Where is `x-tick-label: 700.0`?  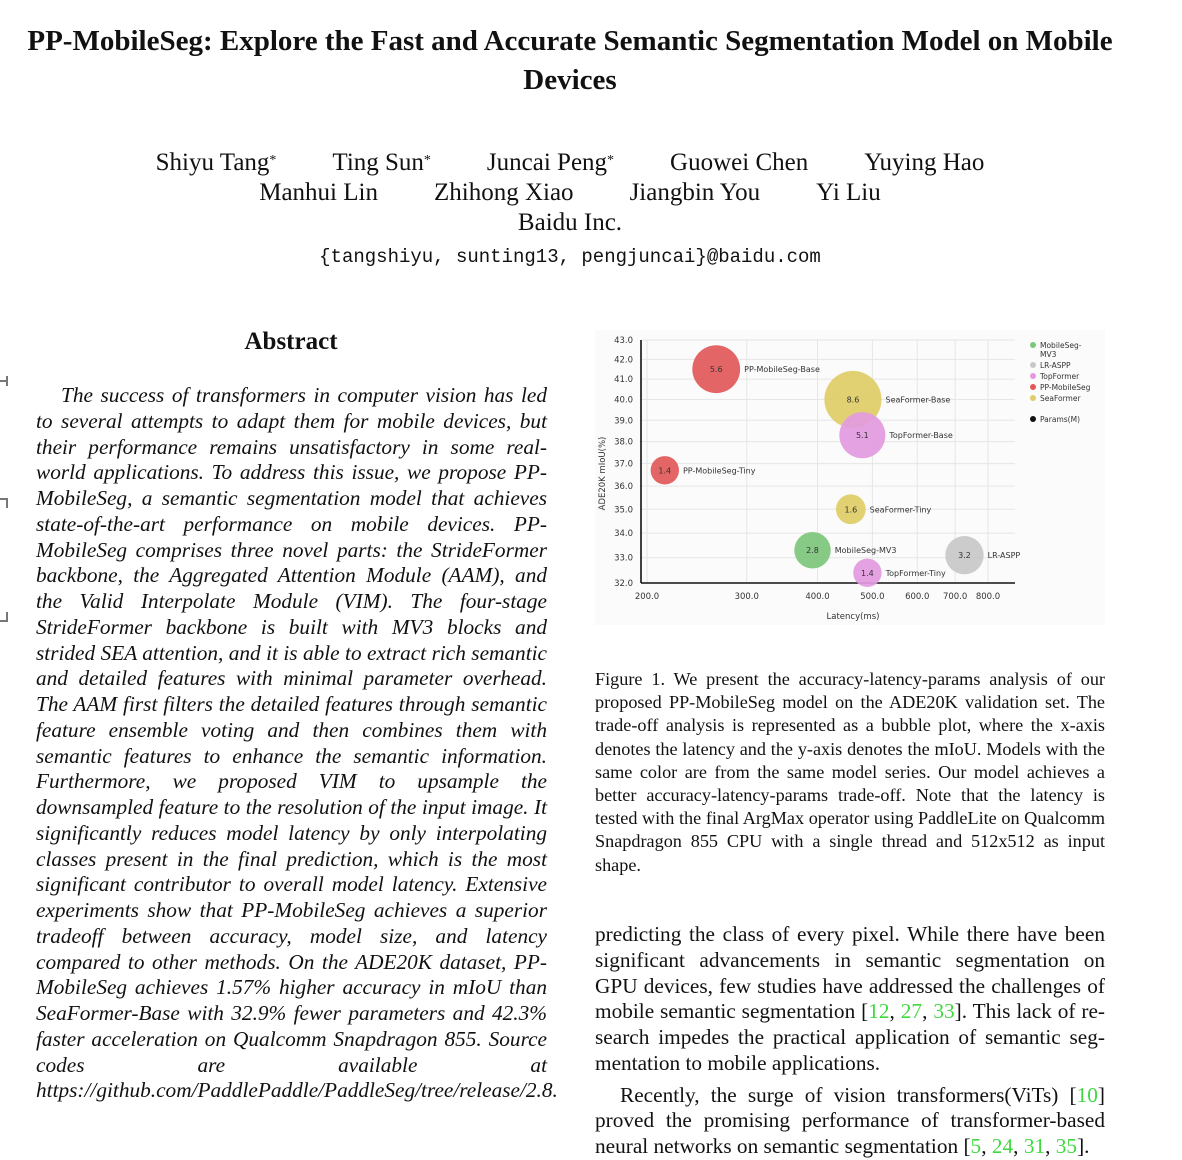
x-tick-label: 700.0 is located at coordinates (955, 597).